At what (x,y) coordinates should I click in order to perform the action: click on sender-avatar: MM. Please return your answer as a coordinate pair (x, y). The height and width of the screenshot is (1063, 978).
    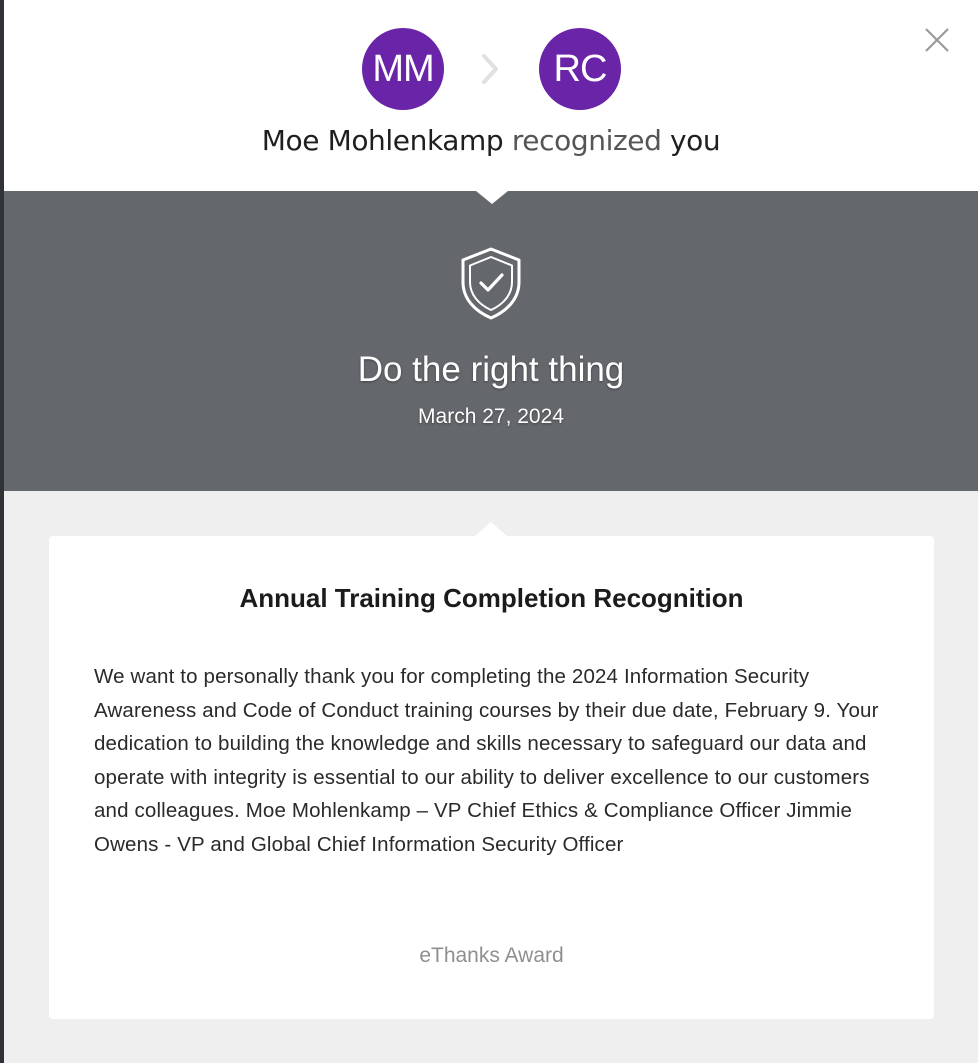
    Looking at the image, I should click on (403, 69).